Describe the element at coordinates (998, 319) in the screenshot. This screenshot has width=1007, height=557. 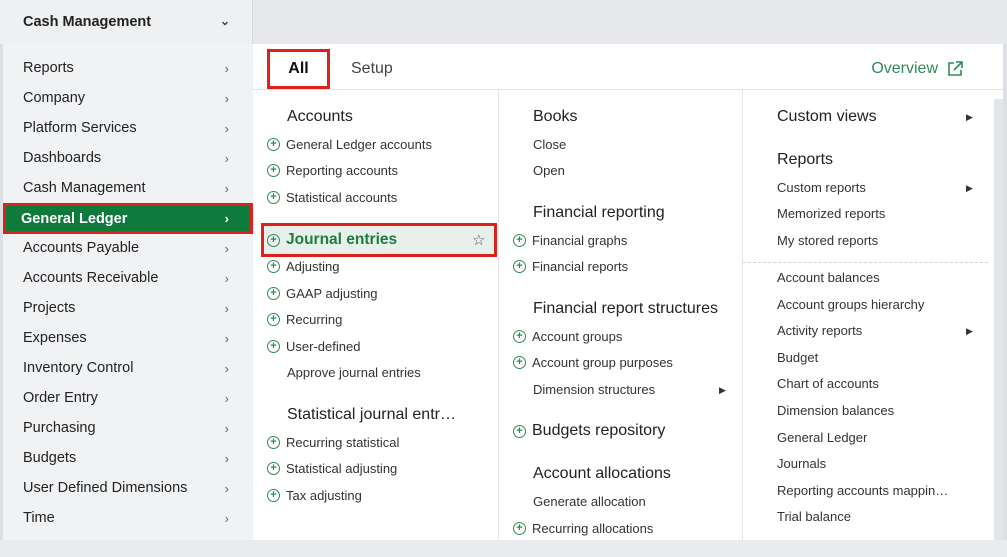
I see `scrollbar` at that location.